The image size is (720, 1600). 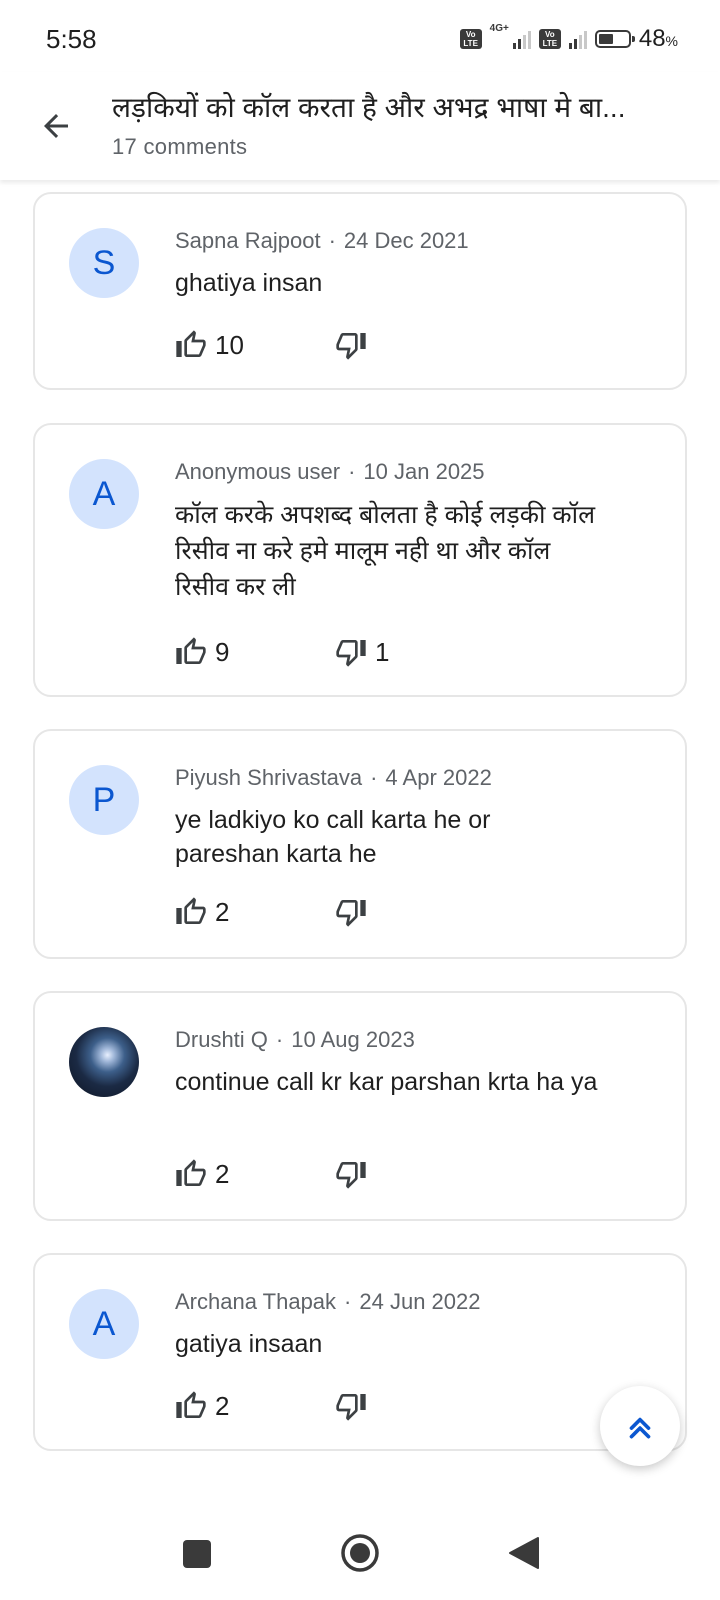 I want to click on arrow-left-icon, so click(x=56, y=126).